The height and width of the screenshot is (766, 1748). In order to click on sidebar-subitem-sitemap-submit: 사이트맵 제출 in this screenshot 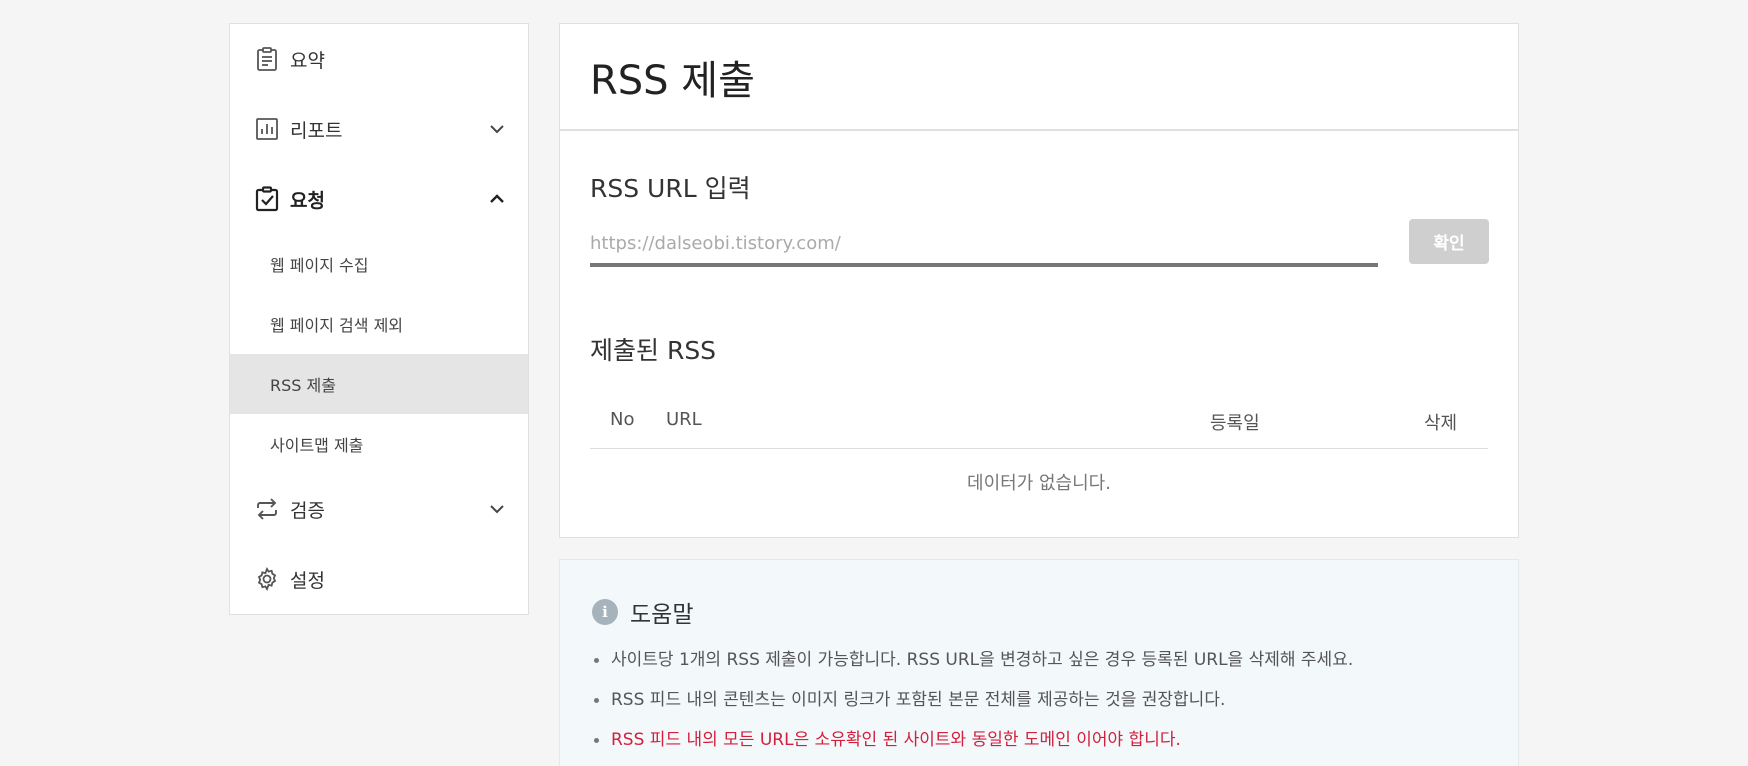, I will do `click(379, 444)`.